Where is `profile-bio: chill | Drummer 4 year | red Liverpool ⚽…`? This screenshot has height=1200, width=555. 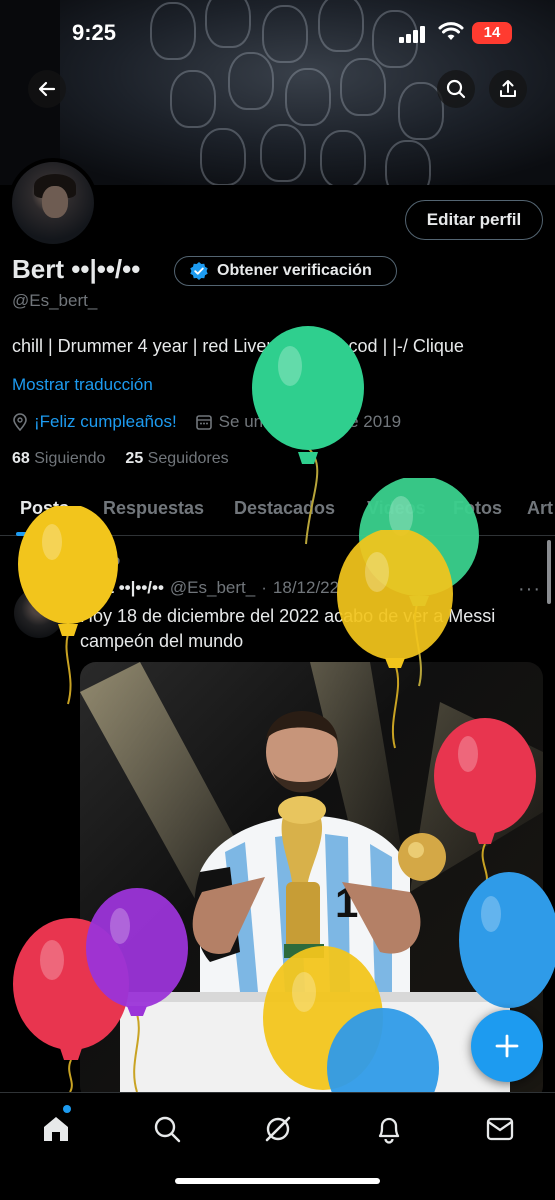
profile-bio: chill | Drummer 4 year | red Liverpool ⚽… is located at coordinates (238, 346).